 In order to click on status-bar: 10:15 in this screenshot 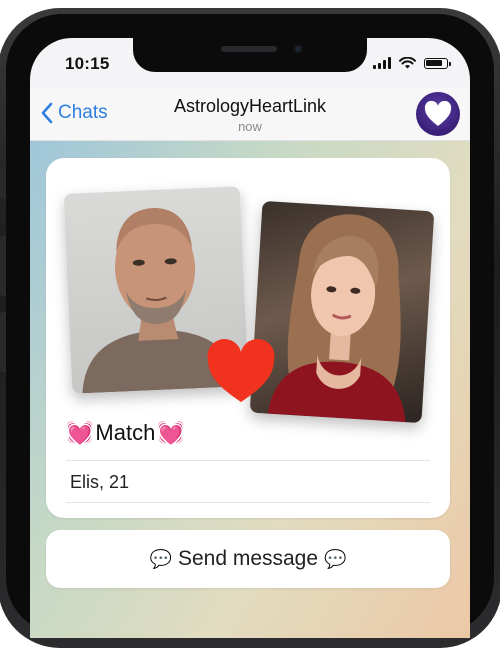, I will do `click(250, 63)`.